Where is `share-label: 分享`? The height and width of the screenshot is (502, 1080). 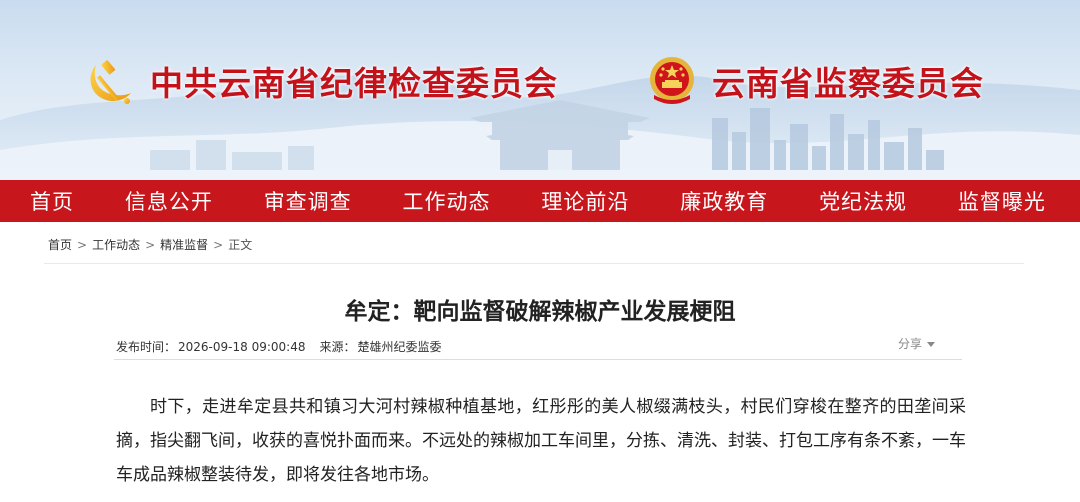
share-label: 分享 is located at coordinates (910, 344).